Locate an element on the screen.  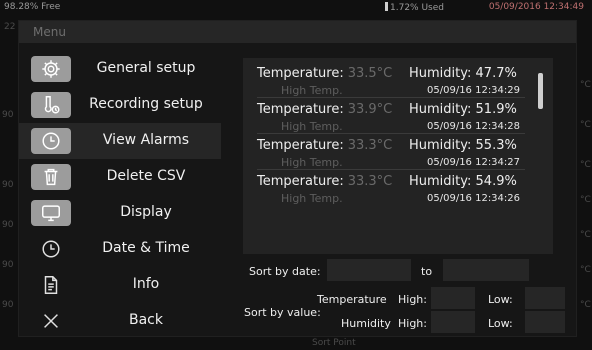
close-icon is located at coordinates (51, 321).